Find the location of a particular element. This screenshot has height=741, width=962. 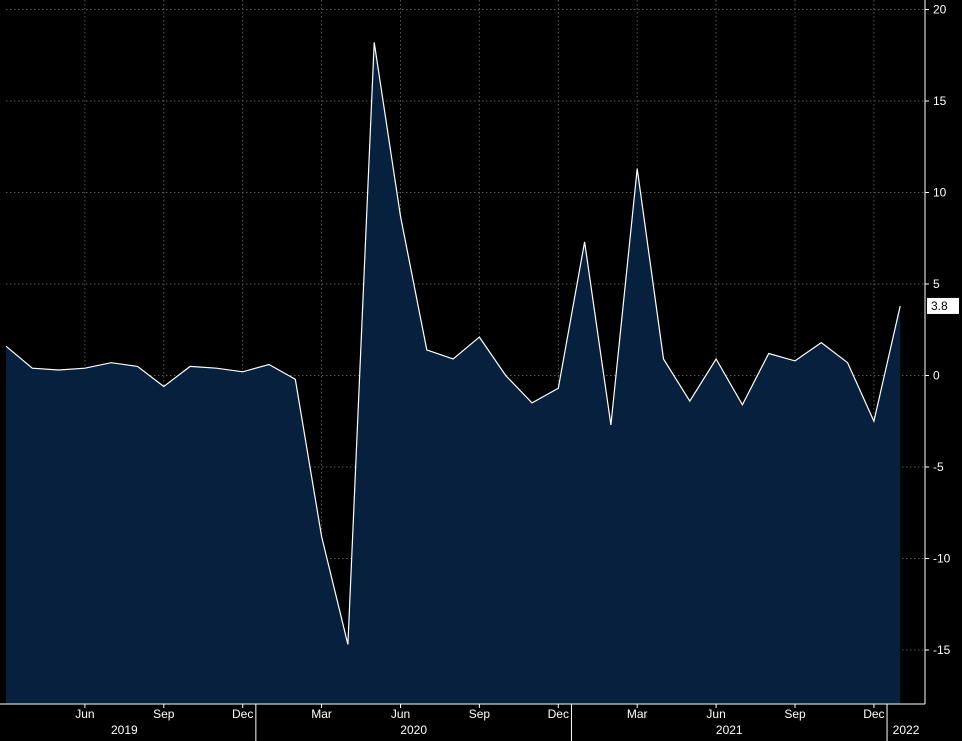

year-label: 2022 is located at coordinates (906, 730).